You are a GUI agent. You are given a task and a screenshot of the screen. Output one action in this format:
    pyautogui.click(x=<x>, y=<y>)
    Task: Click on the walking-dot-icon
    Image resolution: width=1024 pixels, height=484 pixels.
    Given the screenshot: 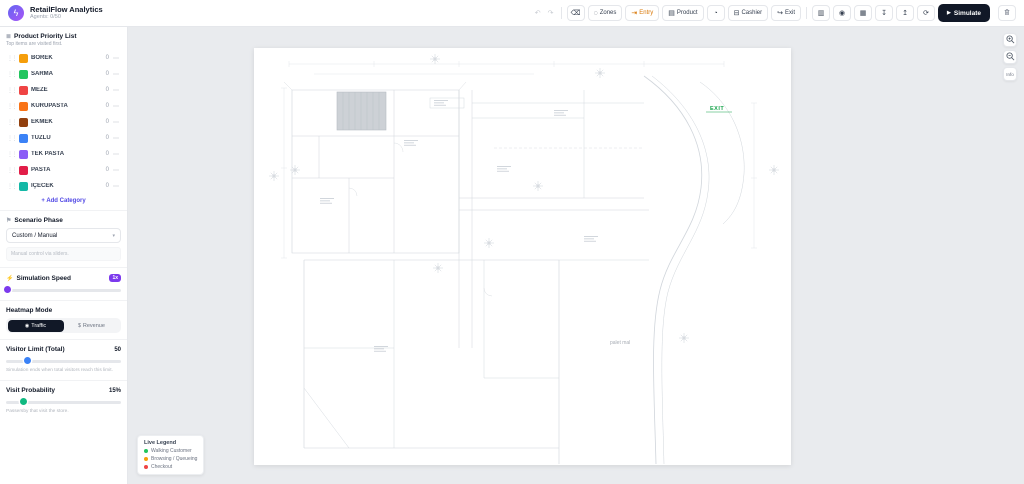 What is the action you would take?
    pyautogui.click(x=146, y=451)
    